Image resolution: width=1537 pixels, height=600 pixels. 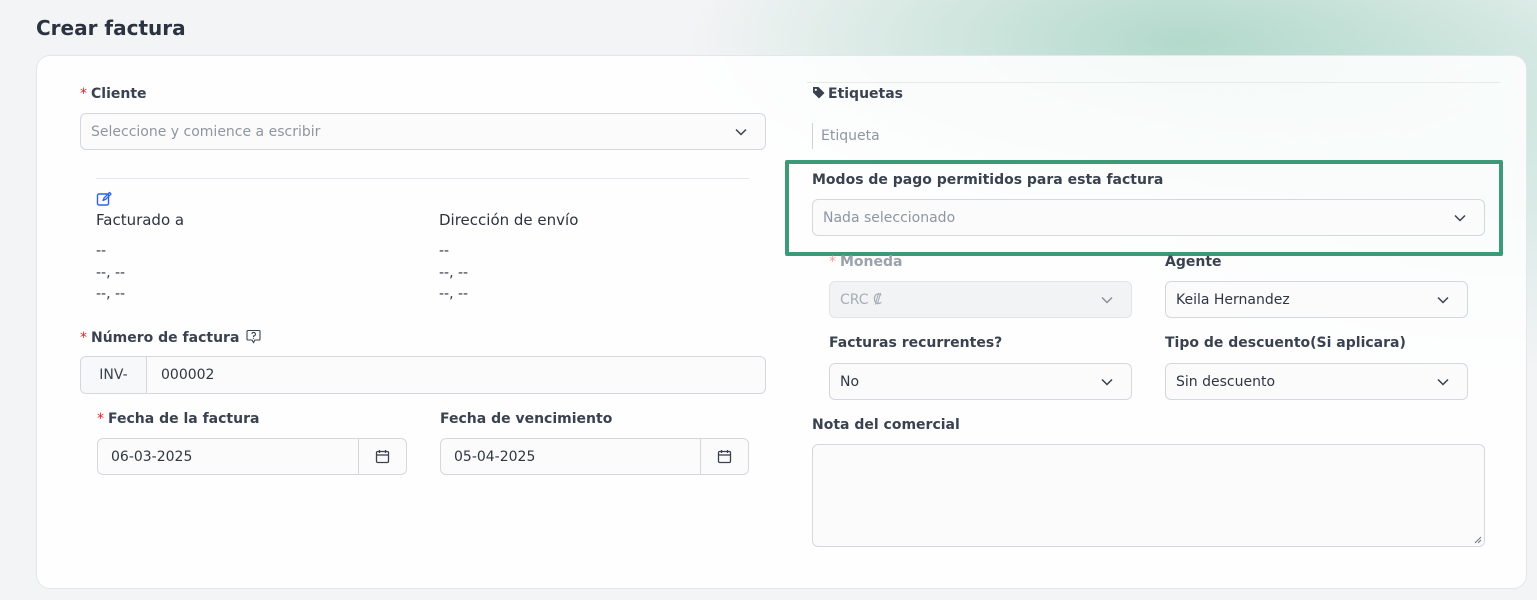 I want to click on tags-label-text: Etiquetas, so click(x=866, y=94).